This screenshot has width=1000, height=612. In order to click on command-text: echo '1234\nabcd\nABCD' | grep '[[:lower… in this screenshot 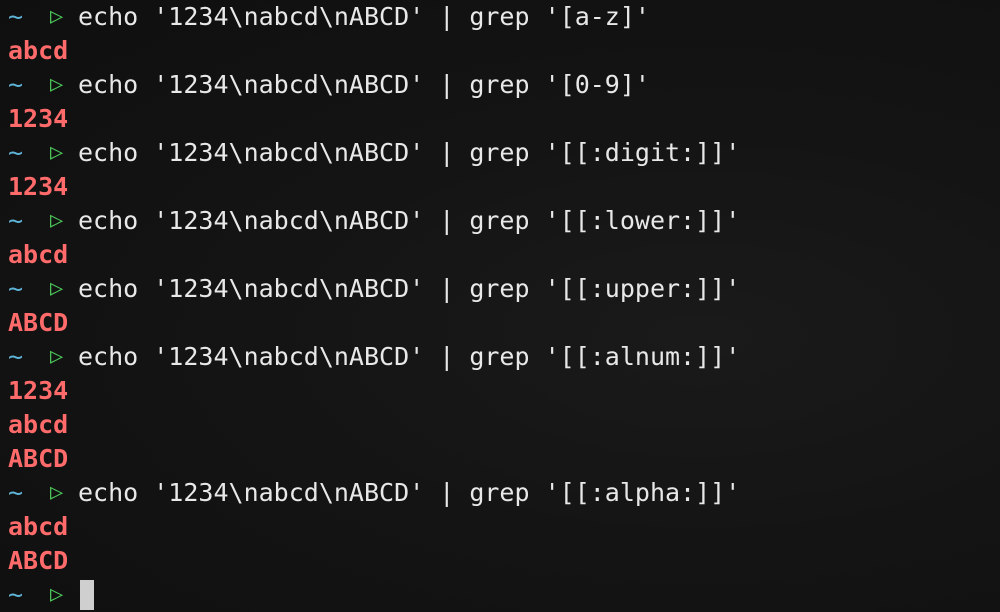, I will do `click(409, 220)`.